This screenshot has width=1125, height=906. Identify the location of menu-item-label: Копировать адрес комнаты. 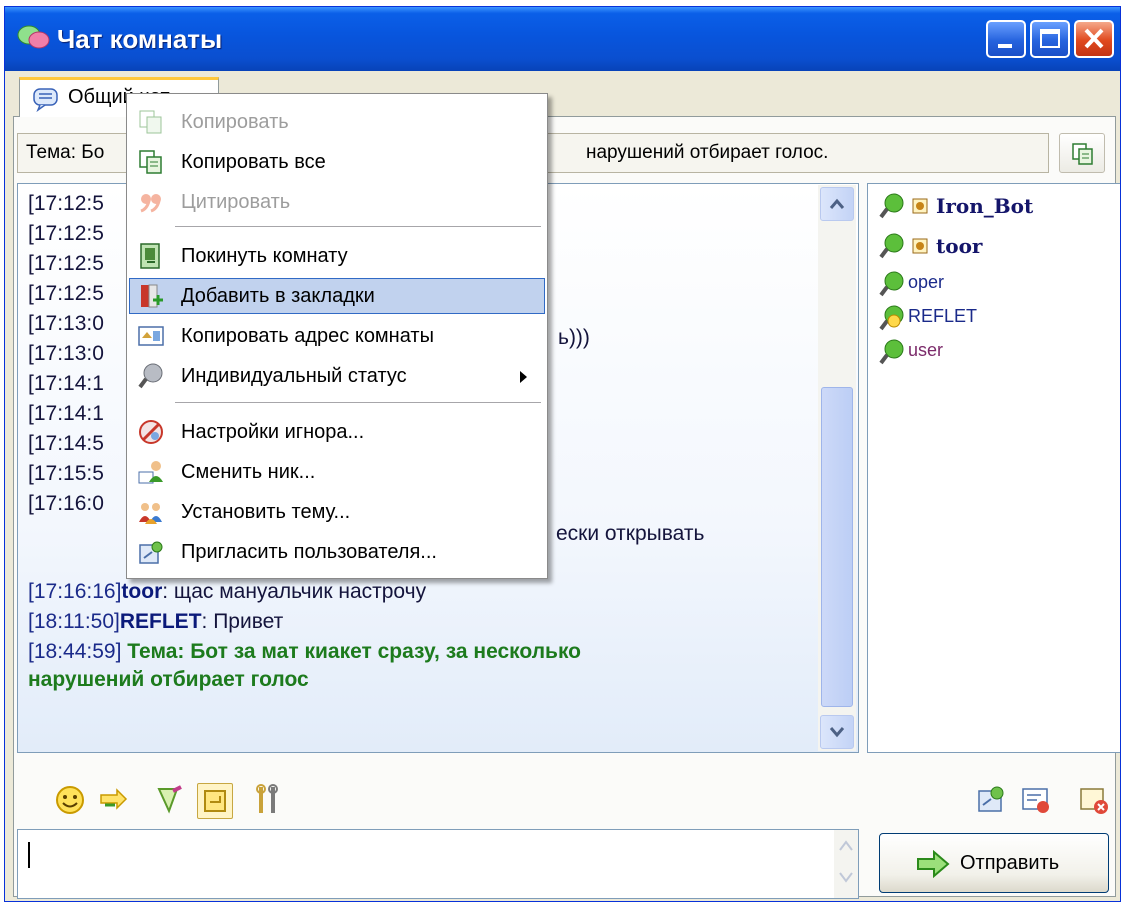
(307, 336).